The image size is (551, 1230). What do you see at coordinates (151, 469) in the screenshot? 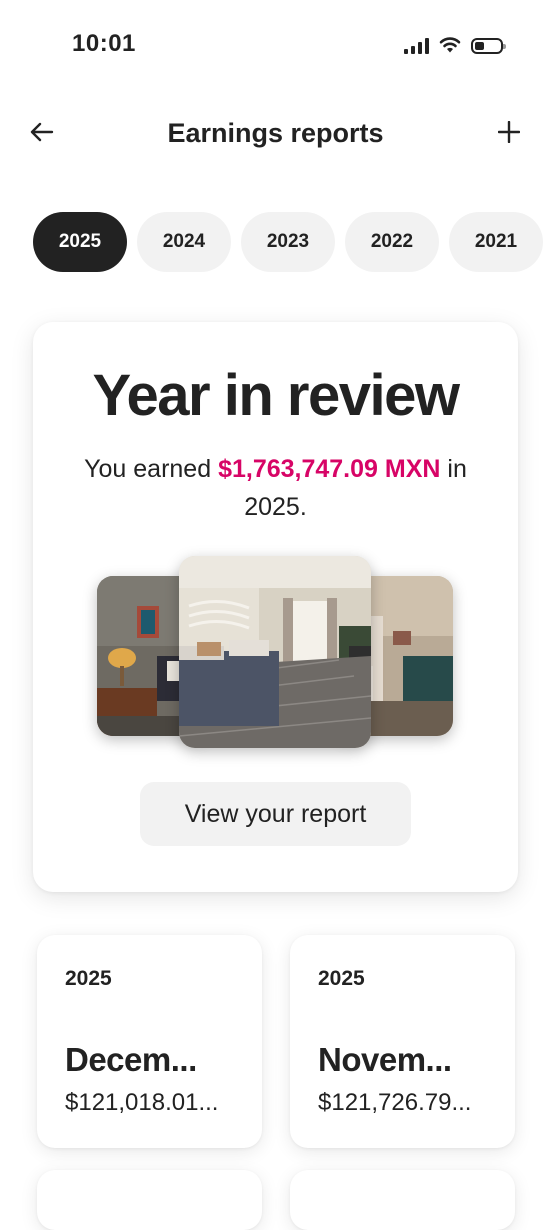
I see `review-text-prefix: You earned` at bounding box center [151, 469].